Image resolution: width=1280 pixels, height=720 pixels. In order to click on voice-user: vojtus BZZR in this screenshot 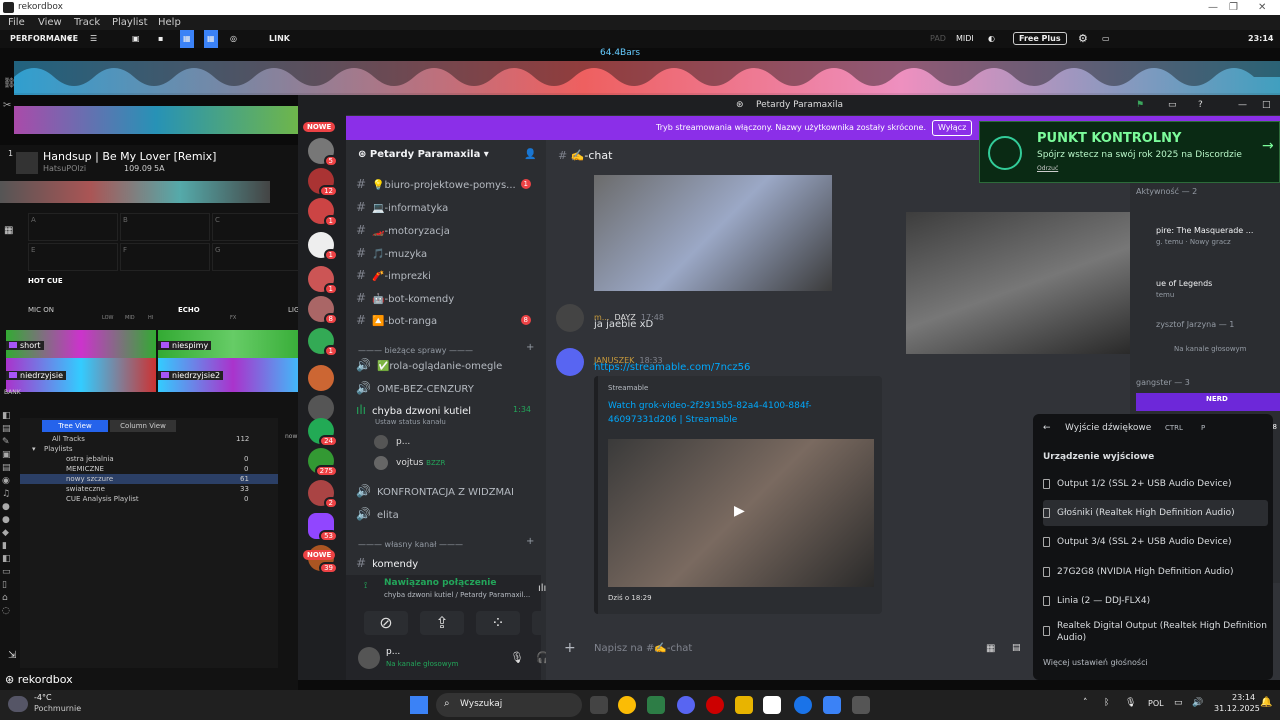, I will do `click(420, 463)`.